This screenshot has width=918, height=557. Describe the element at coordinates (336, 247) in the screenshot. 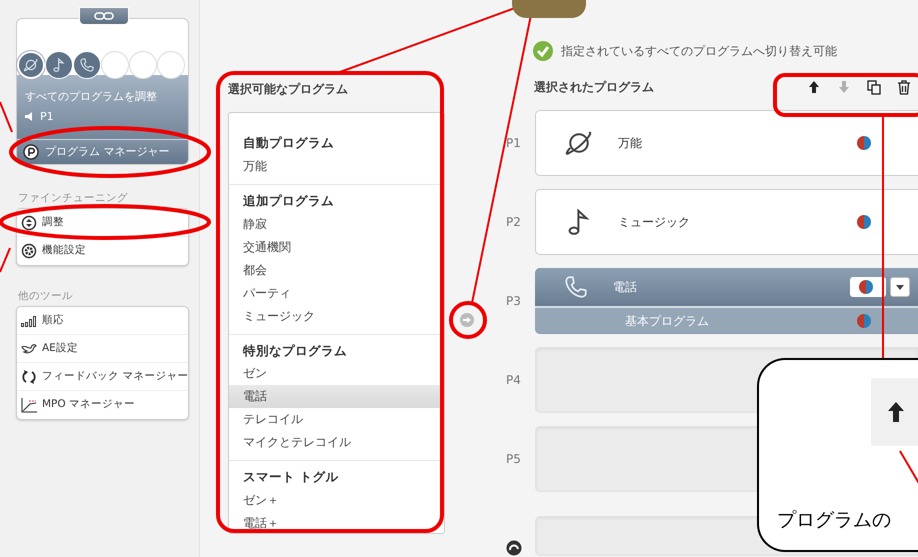

I see `list-item: 交通機関` at that location.